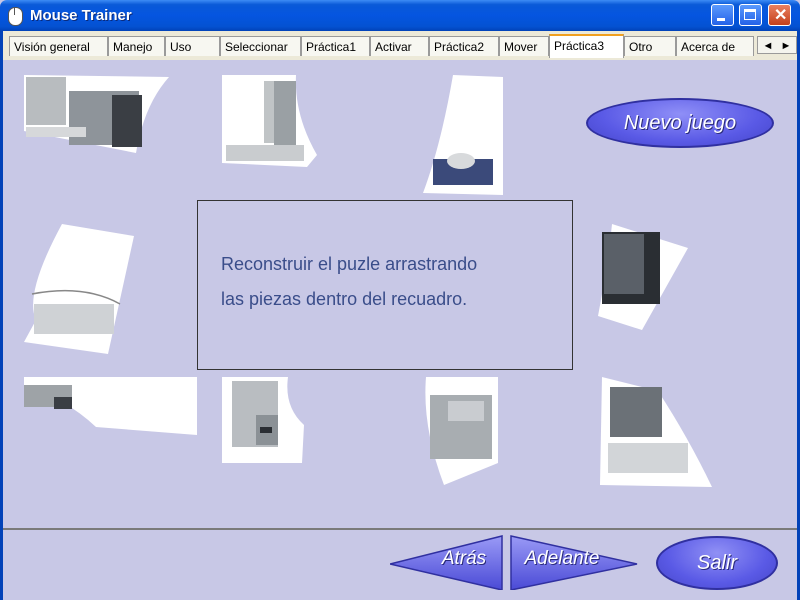  What do you see at coordinates (722, 15) in the screenshot?
I see `minimize-button` at bounding box center [722, 15].